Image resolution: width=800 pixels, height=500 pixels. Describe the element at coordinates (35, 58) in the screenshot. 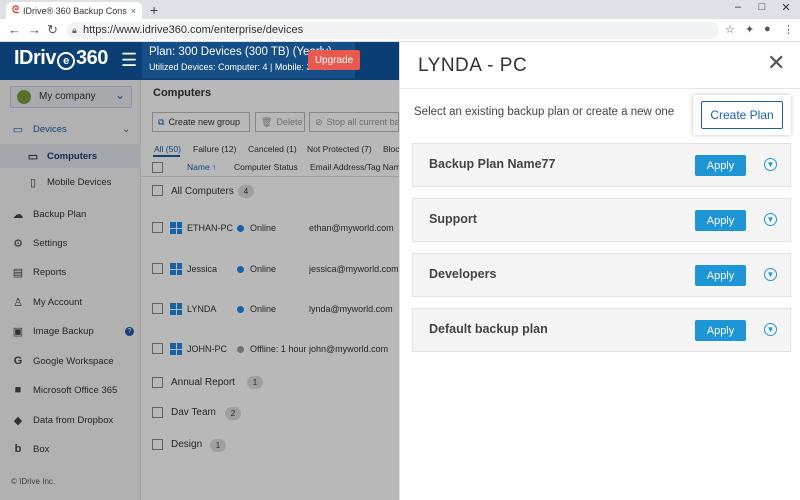

I see `logo-text: IDriv` at that location.